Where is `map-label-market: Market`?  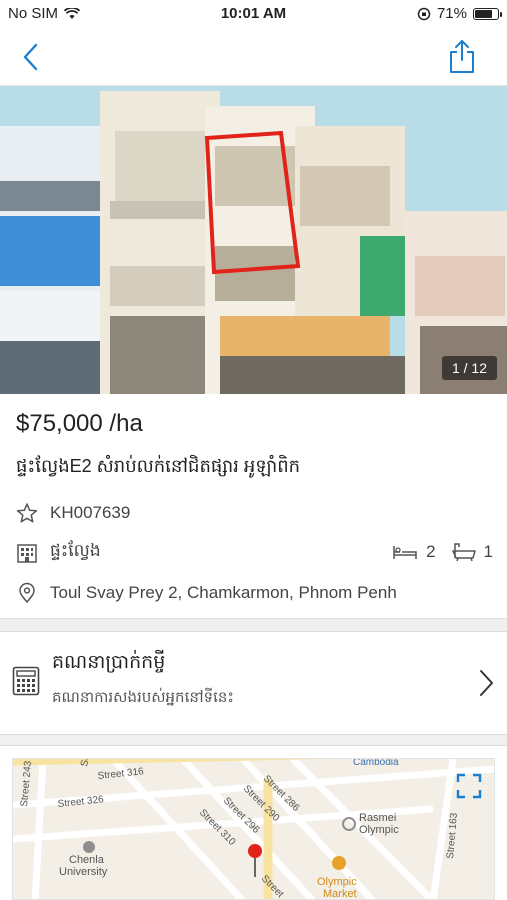 map-label-market: Market is located at coordinates (340, 894).